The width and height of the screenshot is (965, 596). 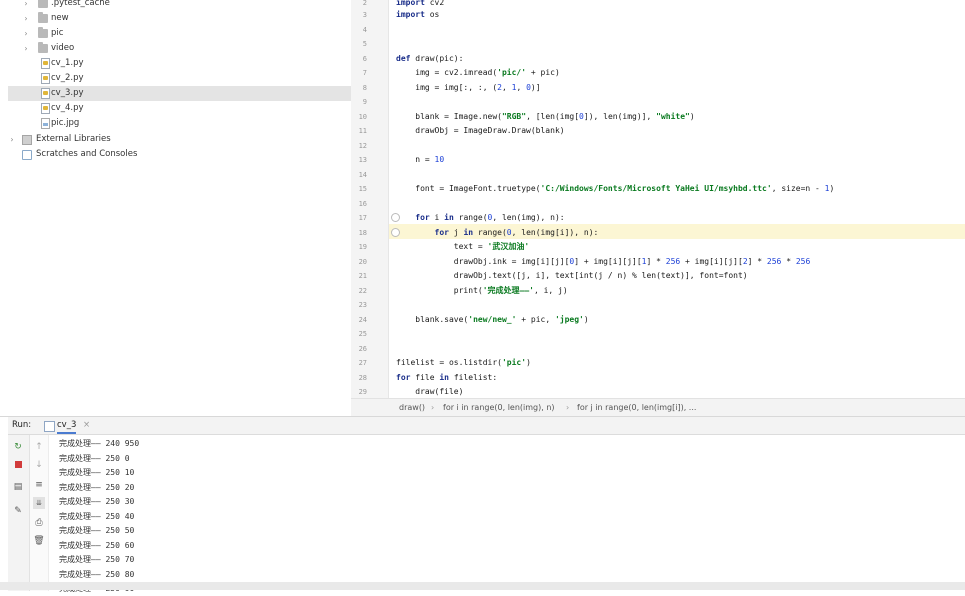 I want to click on close-icon: ×, so click(x=86, y=425).